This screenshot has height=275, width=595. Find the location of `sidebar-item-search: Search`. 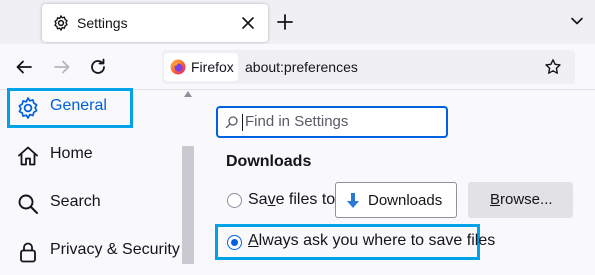

sidebar-item-search: Search is located at coordinates (90, 204).